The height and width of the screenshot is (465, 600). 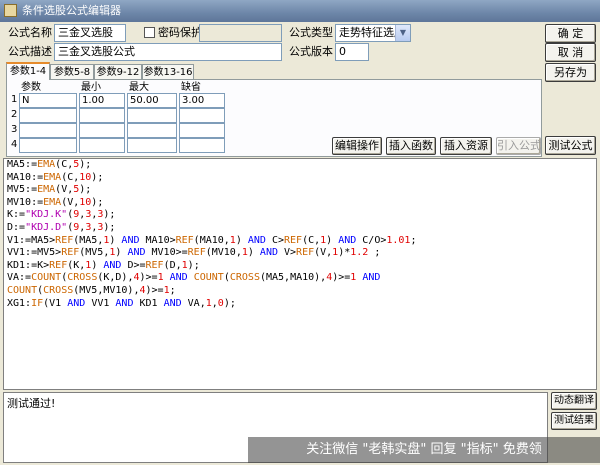 I want to click on cancel-button: 取 消, so click(x=570, y=52).